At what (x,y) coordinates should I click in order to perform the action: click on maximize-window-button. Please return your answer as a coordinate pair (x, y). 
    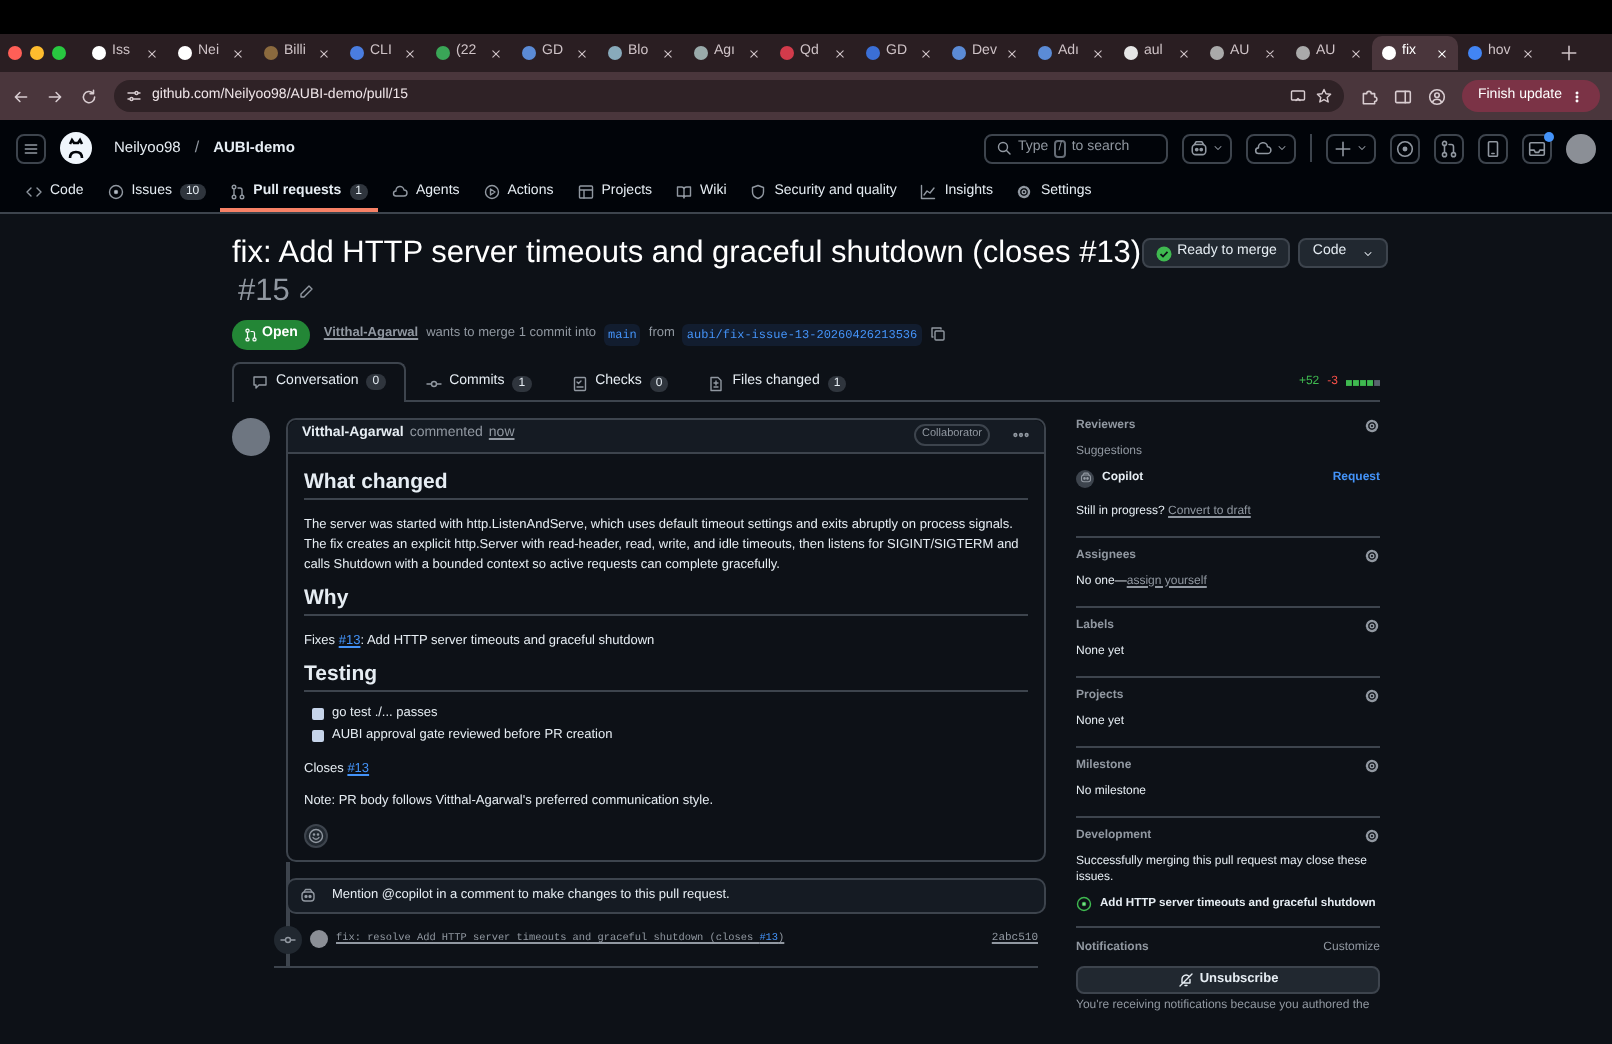
    Looking at the image, I should click on (59, 53).